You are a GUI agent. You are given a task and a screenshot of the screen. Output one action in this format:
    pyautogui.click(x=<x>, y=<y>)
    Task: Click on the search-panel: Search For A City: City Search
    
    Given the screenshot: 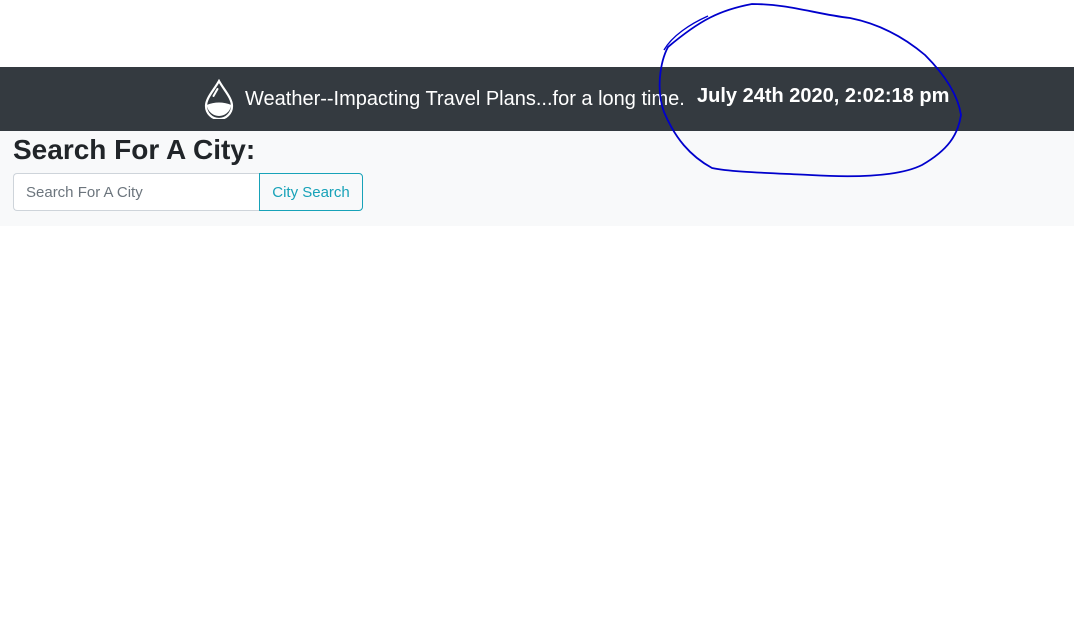 What is the action you would take?
    pyautogui.click(x=537, y=178)
    